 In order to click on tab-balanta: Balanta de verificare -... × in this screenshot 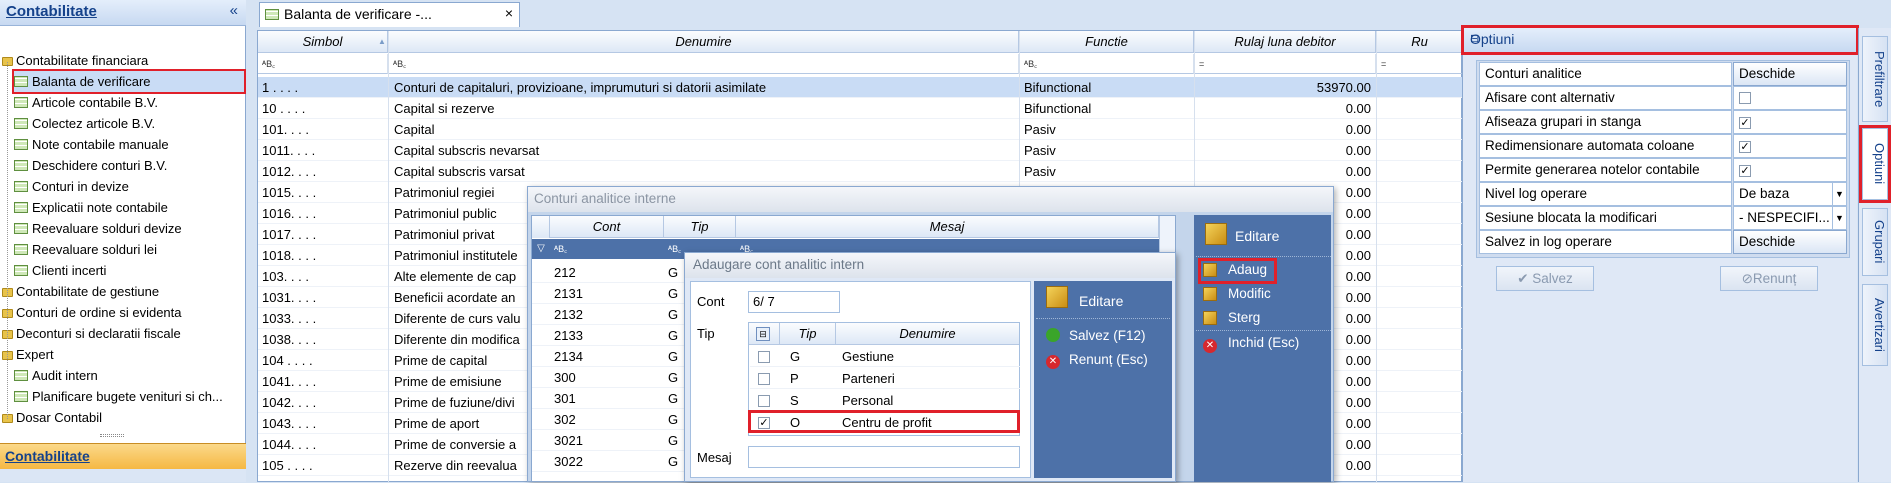, I will do `click(389, 14)`.